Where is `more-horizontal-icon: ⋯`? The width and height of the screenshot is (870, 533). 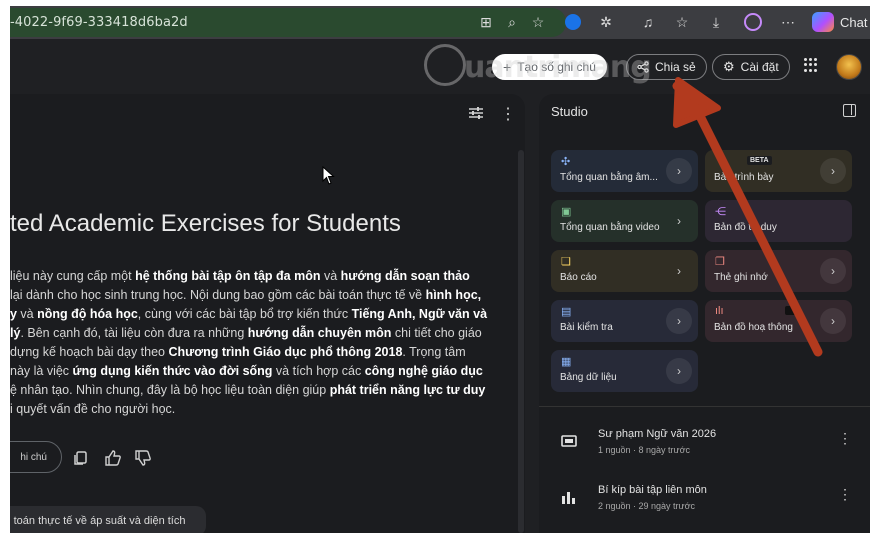 more-horizontal-icon: ⋯ is located at coordinates (788, 22).